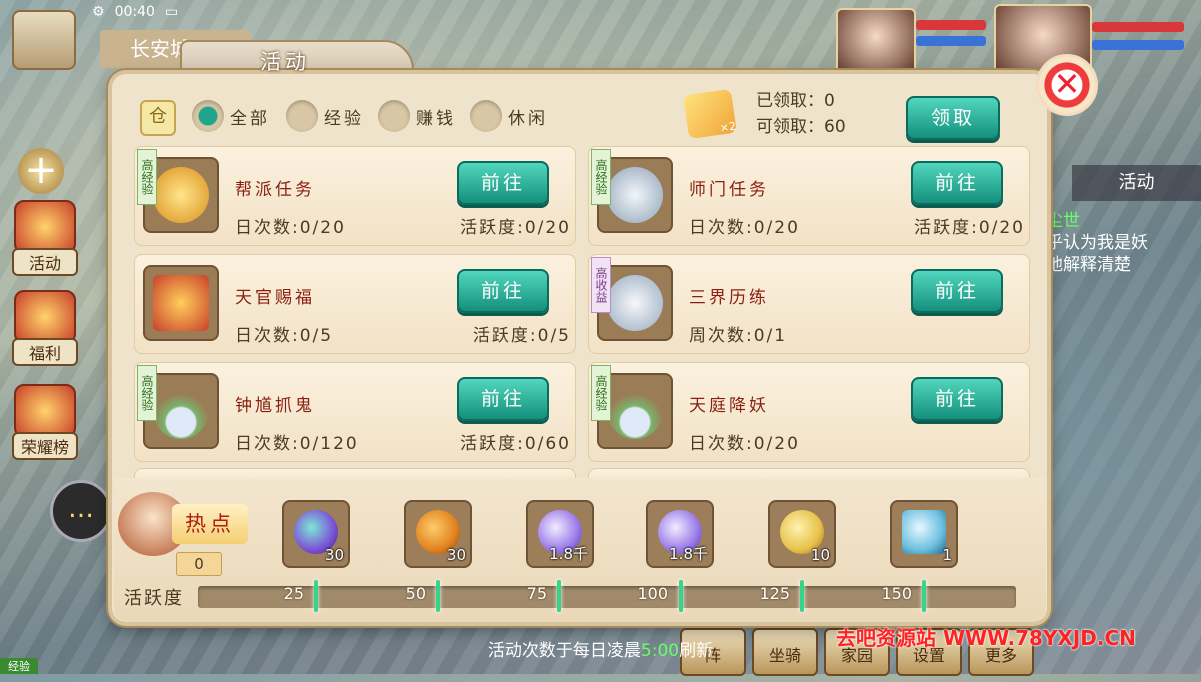 The image size is (1201, 682). Describe the element at coordinates (652, 593) in the screenshot. I see `milestone-label: 100` at that location.